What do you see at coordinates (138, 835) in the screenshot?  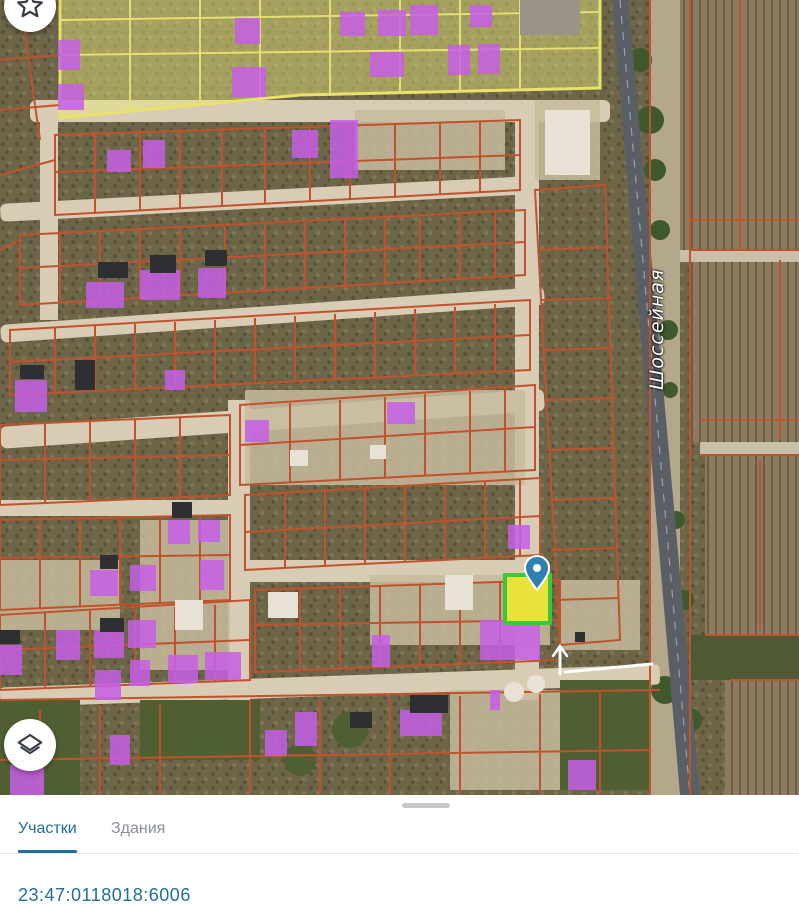 I see `tab-buildings: Здания` at bounding box center [138, 835].